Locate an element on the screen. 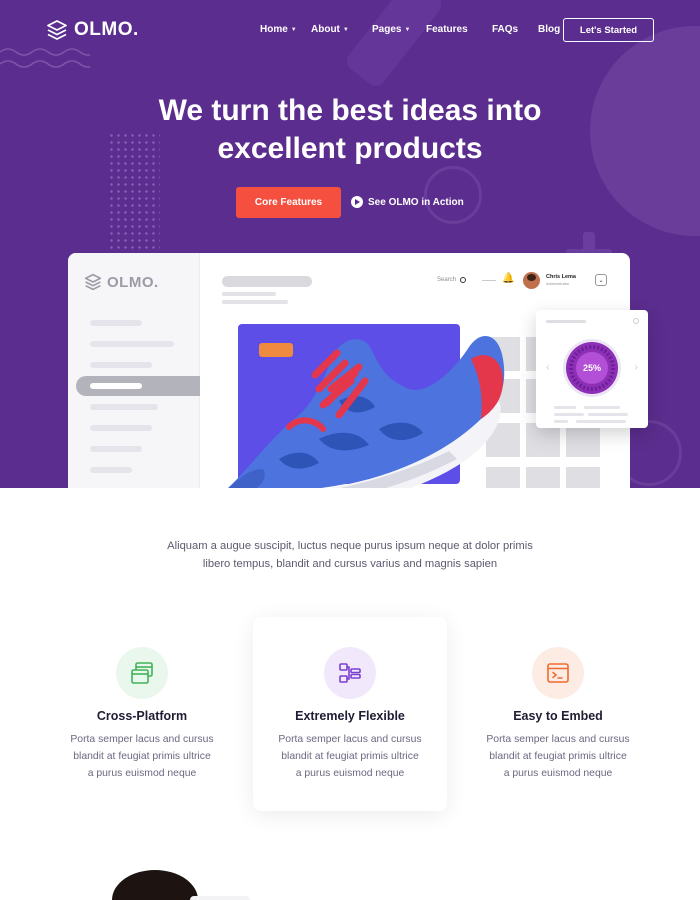 This screenshot has height=900, width=700. feature-title: Easy to Embed is located at coordinates (558, 716).